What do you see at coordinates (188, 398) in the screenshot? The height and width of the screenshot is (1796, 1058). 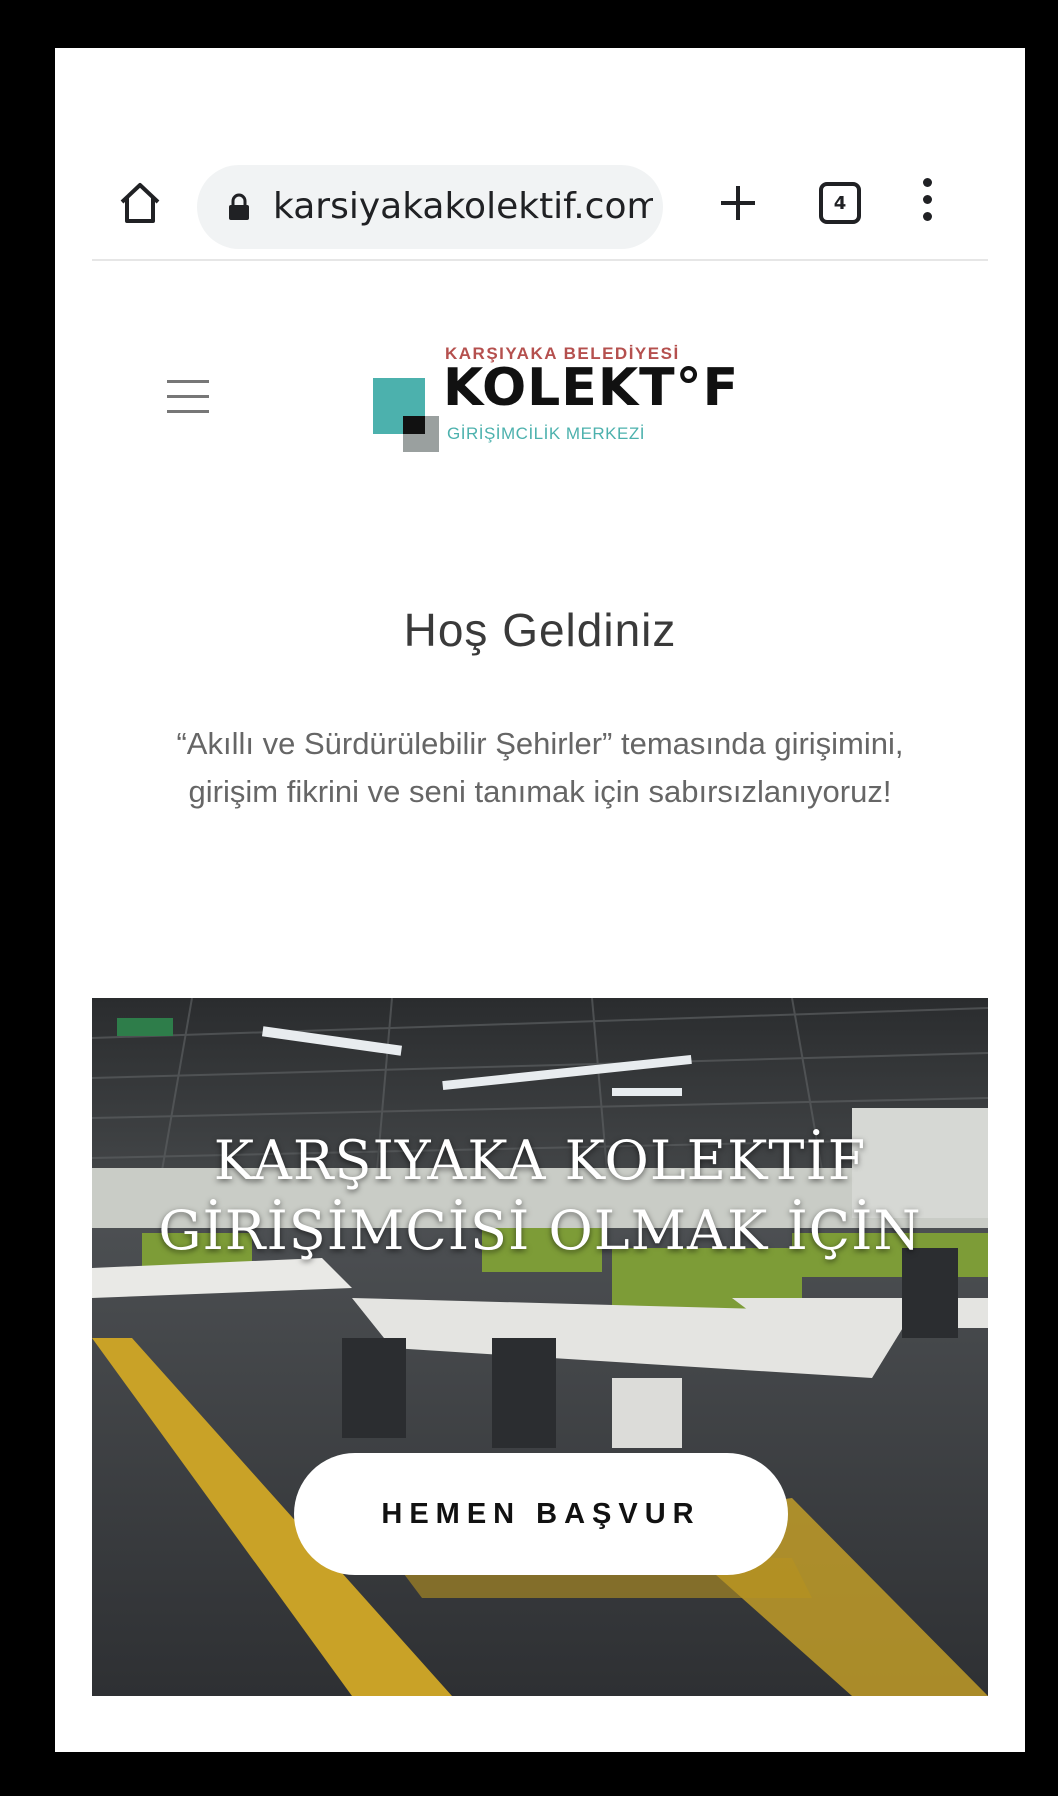 I see `hamburger-menu-icon` at bounding box center [188, 398].